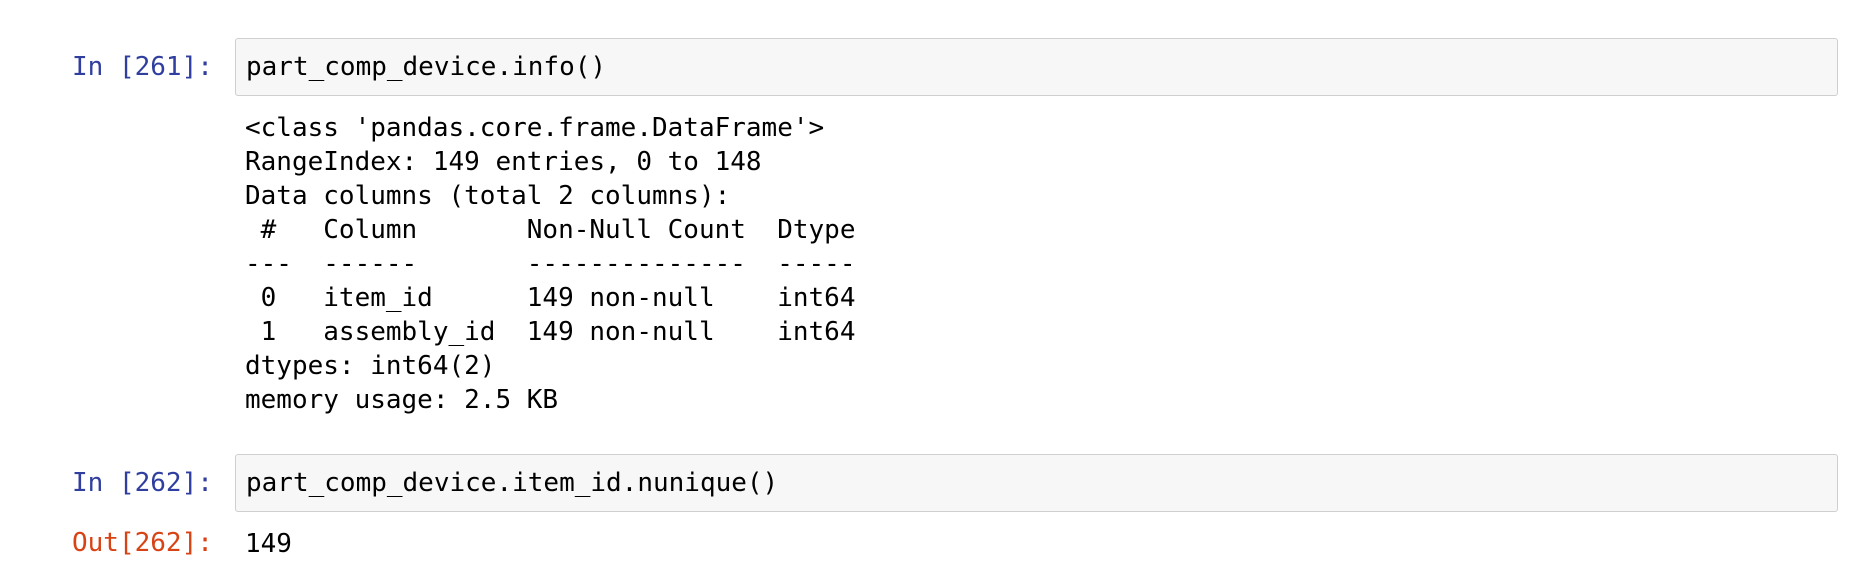 This screenshot has height=580, width=1858. I want to click on output-line: <class 'pandas.core.frame.DataFrame'>, so click(535, 128).